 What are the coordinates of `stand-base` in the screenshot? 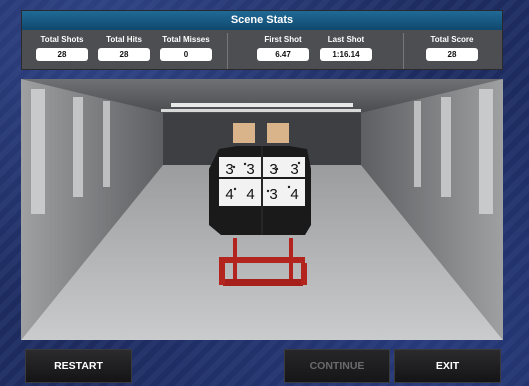 It's located at (263, 282).